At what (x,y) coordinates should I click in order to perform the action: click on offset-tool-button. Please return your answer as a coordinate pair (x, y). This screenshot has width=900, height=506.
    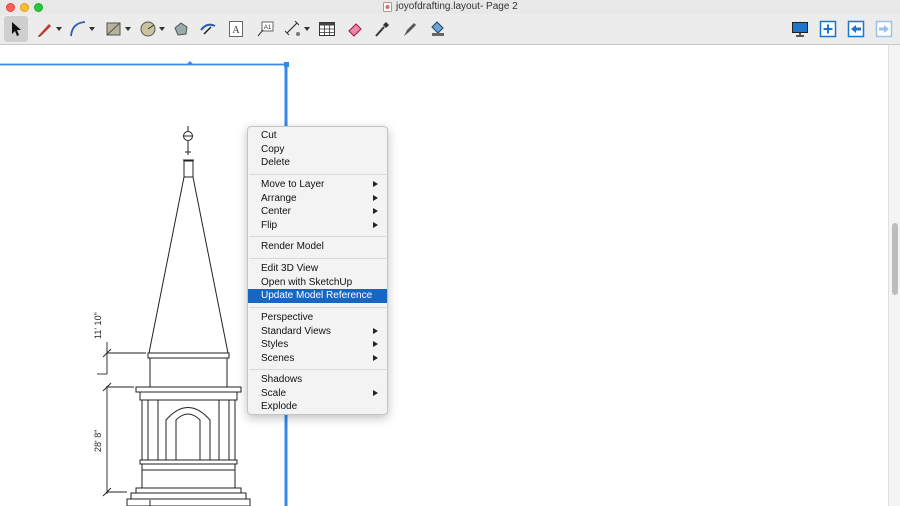
    Looking at the image, I should click on (181, 29).